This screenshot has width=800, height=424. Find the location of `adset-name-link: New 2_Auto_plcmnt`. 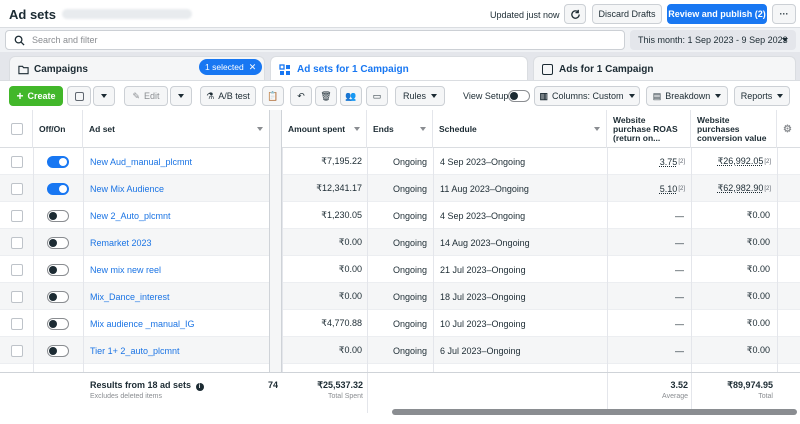

adset-name-link: New 2_Auto_plcmnt is located at coordinates (130, 216).